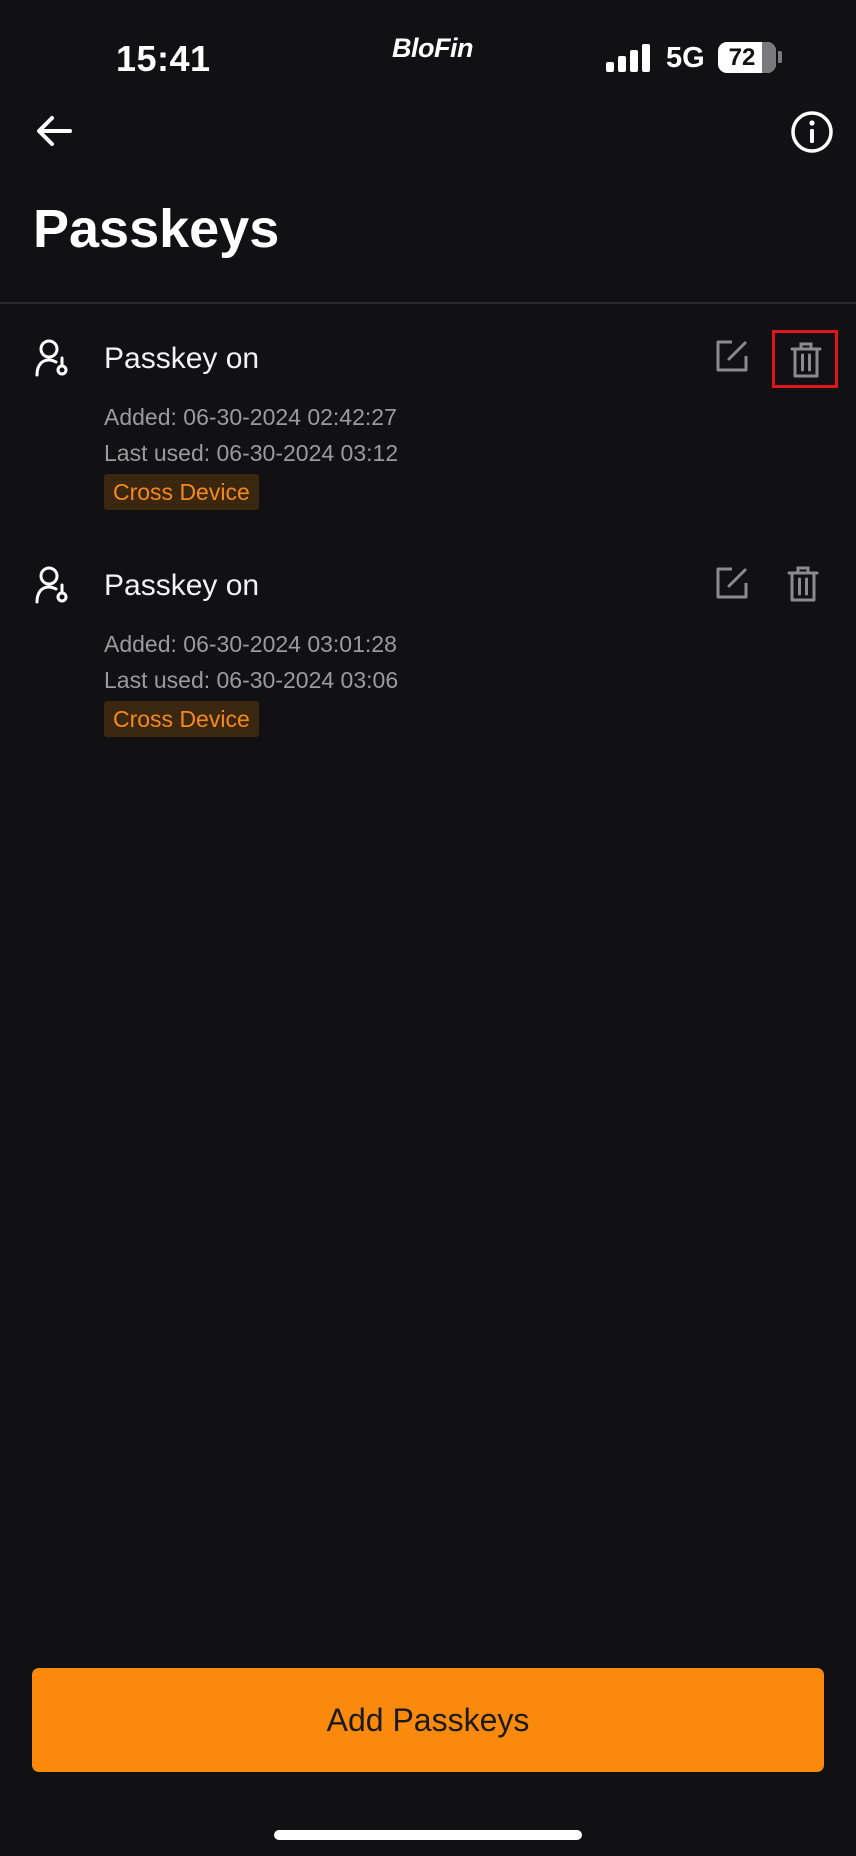 This screenshot has height=1856, width=856. I want to click on status-time: 15:41, so click(163, 58).